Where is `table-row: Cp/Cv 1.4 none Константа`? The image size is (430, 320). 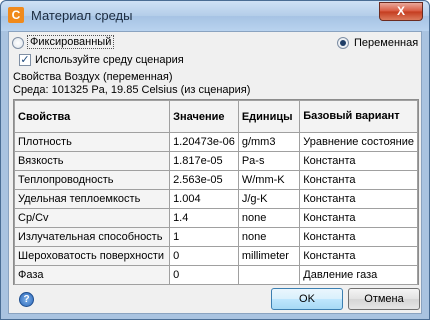
table-row: Cp/Cv 1.4 none Константа is located at coordinates (215, 218).